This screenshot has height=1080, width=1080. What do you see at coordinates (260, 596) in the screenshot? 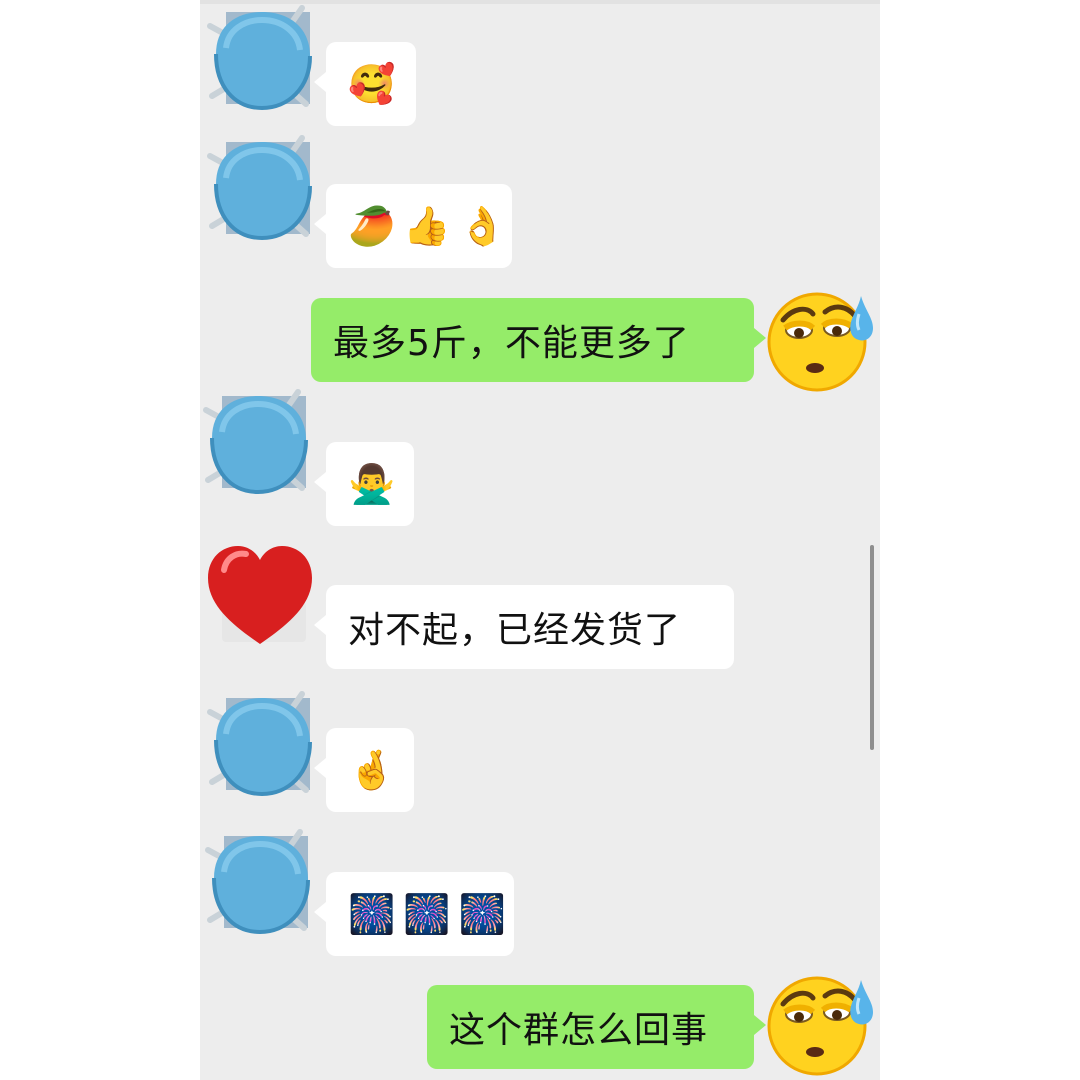
I see `heart-avatar` at bounding box center [260, 596].